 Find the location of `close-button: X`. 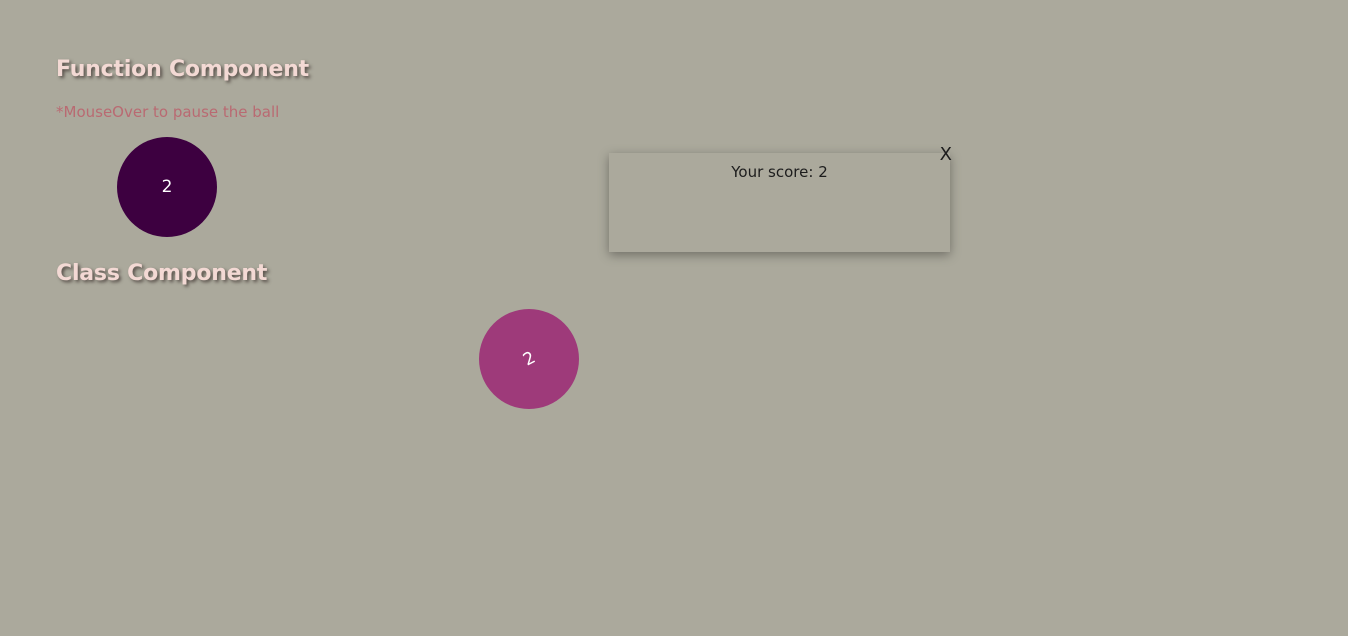

close-button: X is located at coordinates (946, 155).